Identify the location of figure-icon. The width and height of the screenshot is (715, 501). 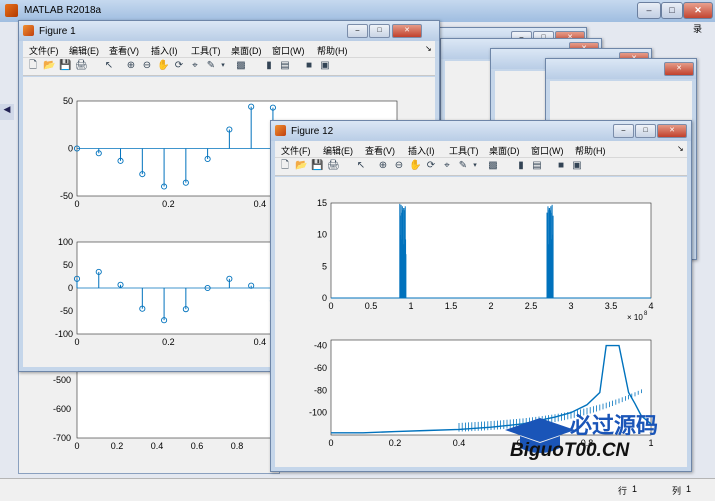
(28, 30).